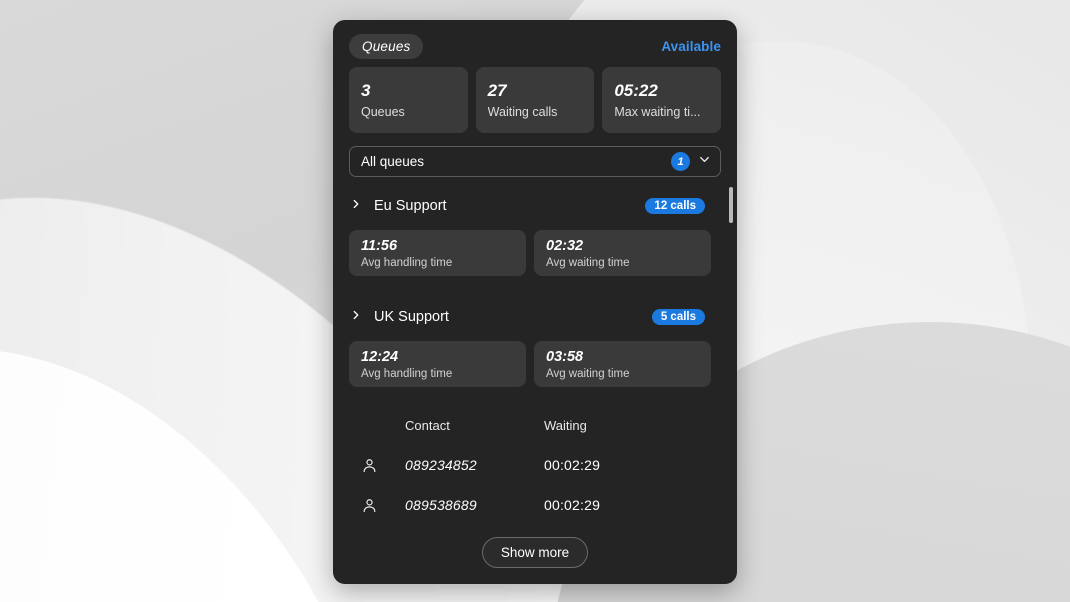 The image size is (1070, 602). What do you see at coordinates (441, 465) in the screenshot?
I see `contact-number: 089234852` at bounding box center [441, 465].